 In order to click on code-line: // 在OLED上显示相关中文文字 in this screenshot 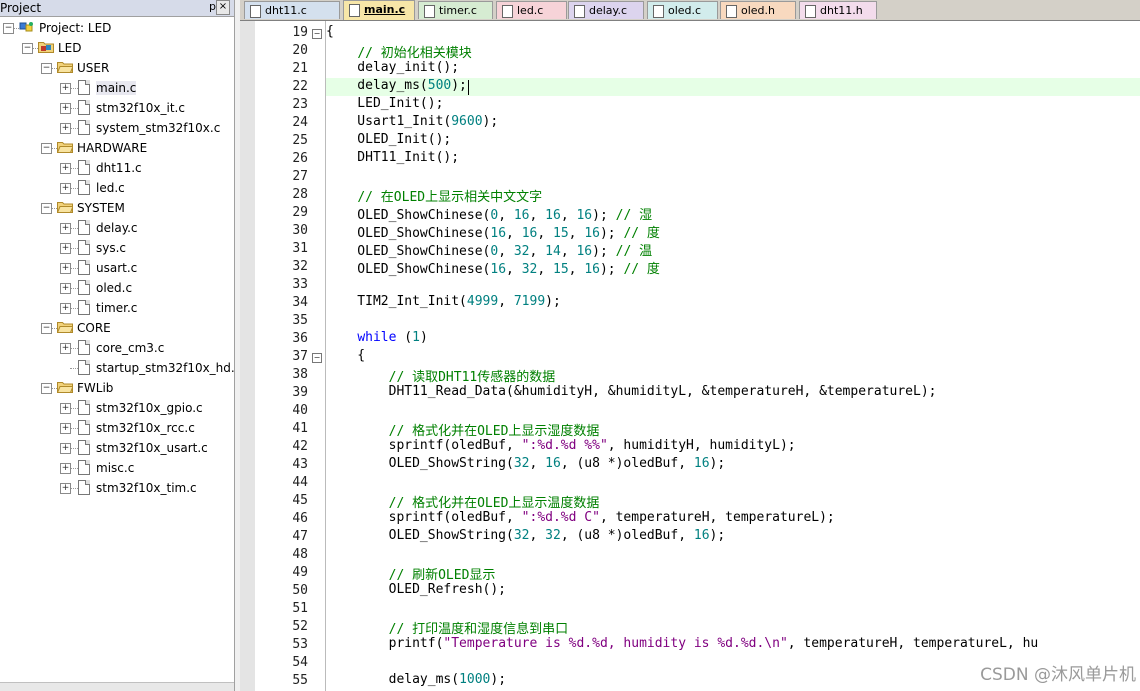, I will do `click(733, 195)`.